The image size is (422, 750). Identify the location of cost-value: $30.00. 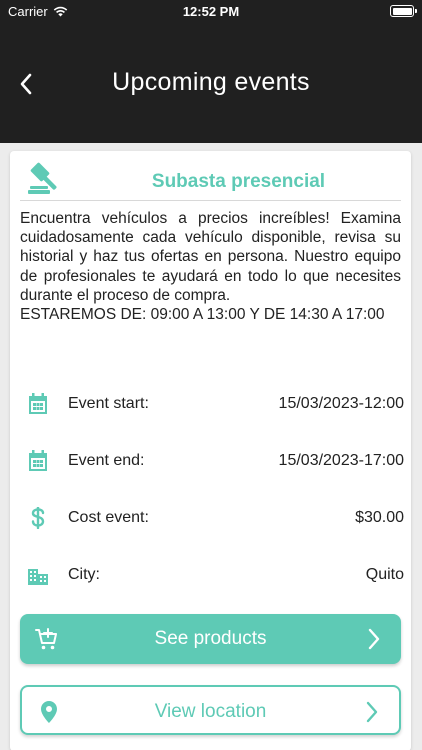
(379, 517).